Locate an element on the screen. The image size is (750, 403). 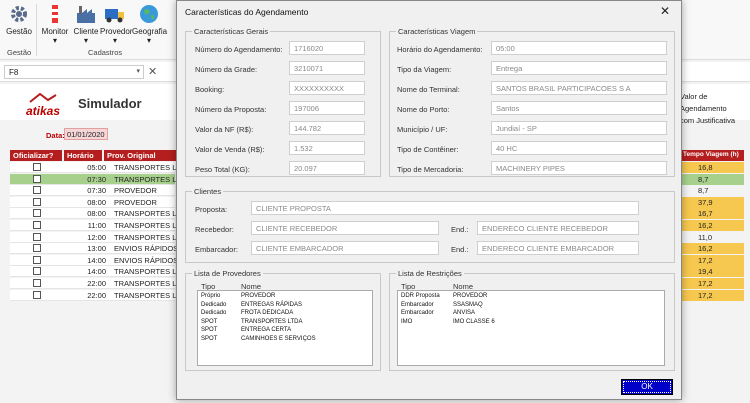
table-row: 13:00 ENVIOS RÁPIDOS is located at coordinates (94, 249).